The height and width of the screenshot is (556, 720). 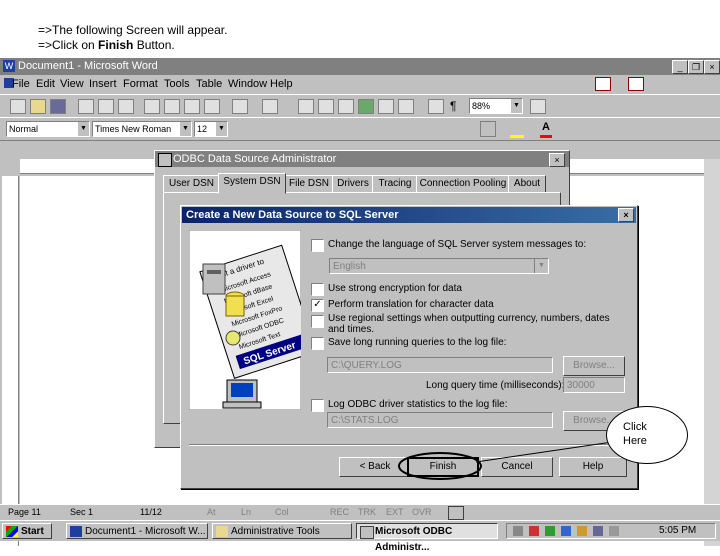 I want to click on odbc-icon, so click(x=367, y=532).